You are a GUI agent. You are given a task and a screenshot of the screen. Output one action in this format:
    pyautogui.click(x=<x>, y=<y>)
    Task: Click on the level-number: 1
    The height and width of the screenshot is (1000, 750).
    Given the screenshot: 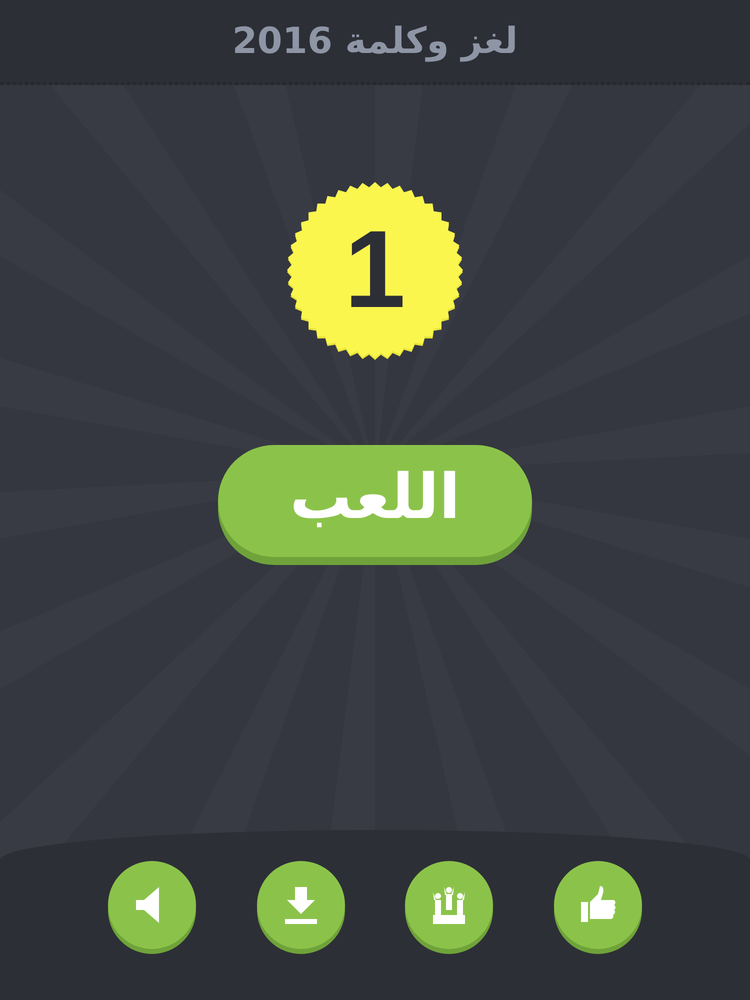 What is the action you would take?
    pyautogui.click(x=375, y=270)
    